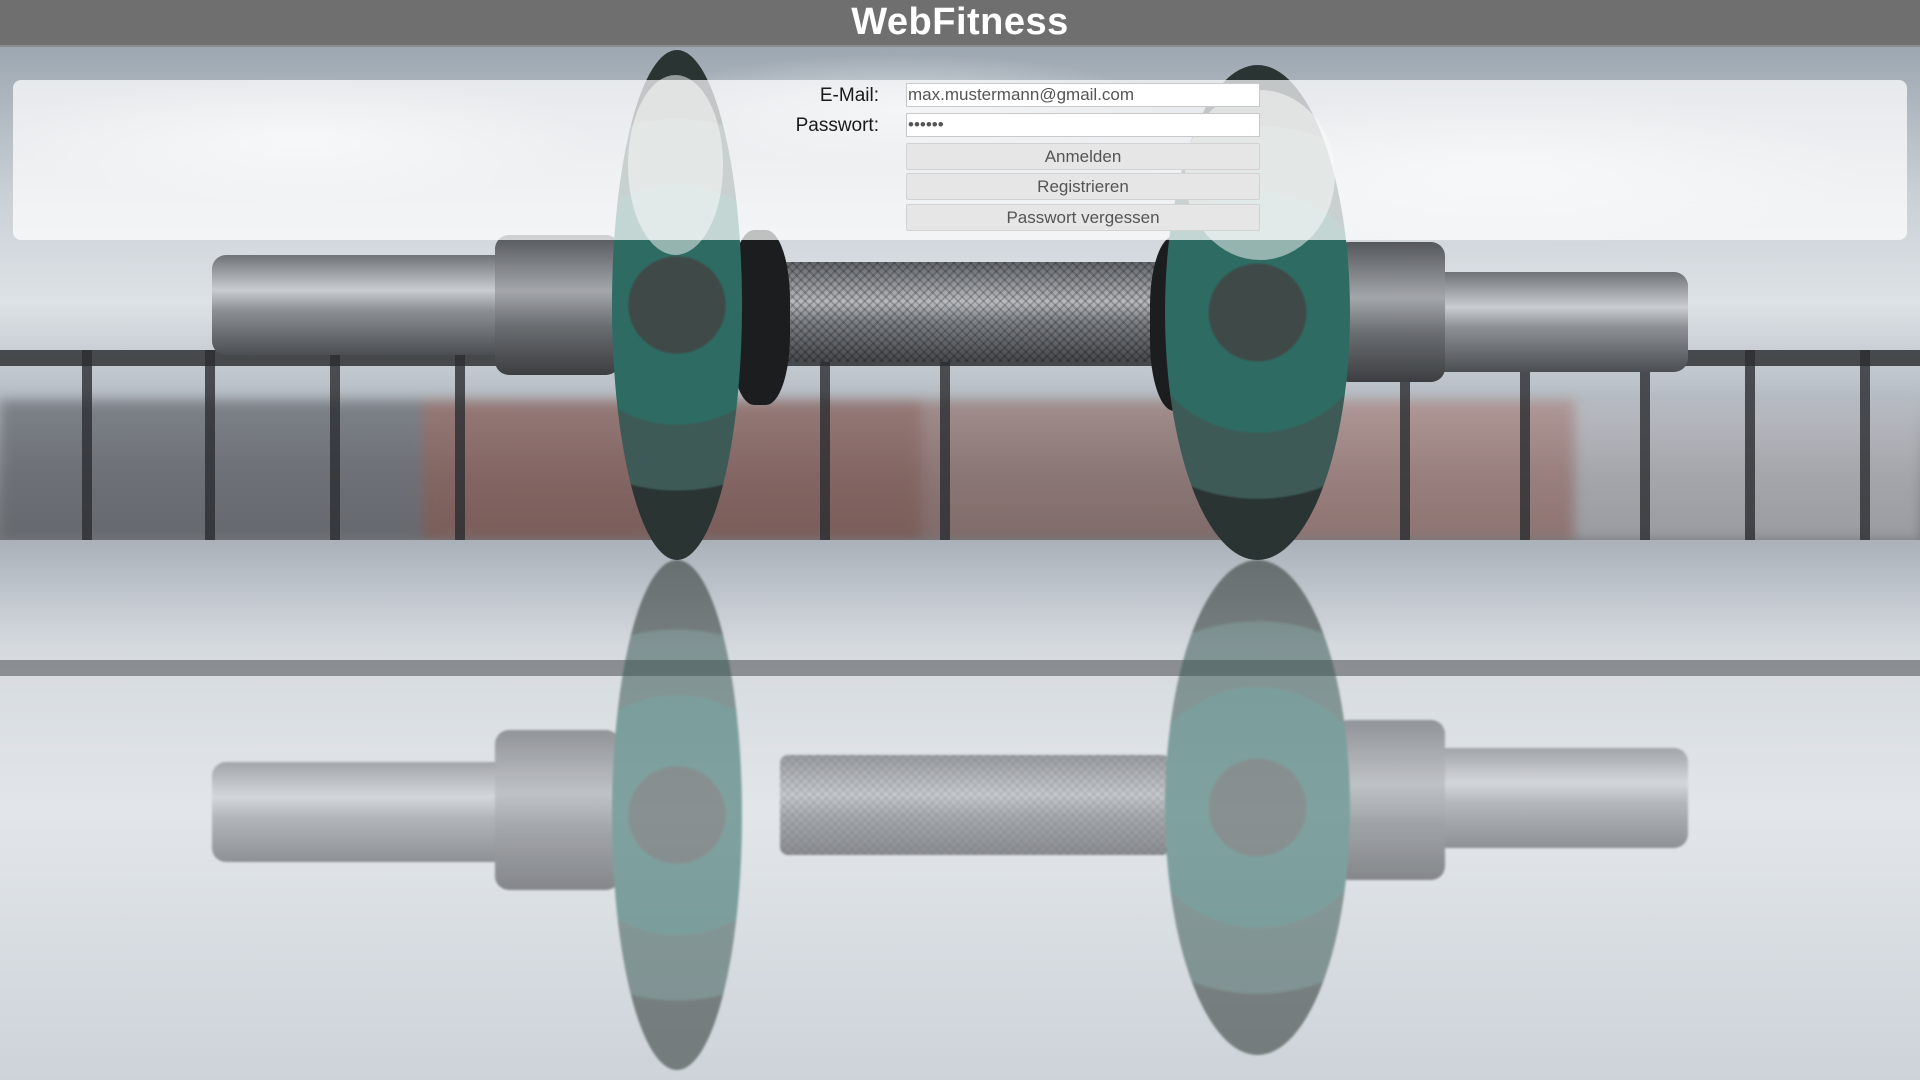  Describe the element at coordinates (557, 305) in the screenshot. I see `dumbbell-collar-left` at that location.